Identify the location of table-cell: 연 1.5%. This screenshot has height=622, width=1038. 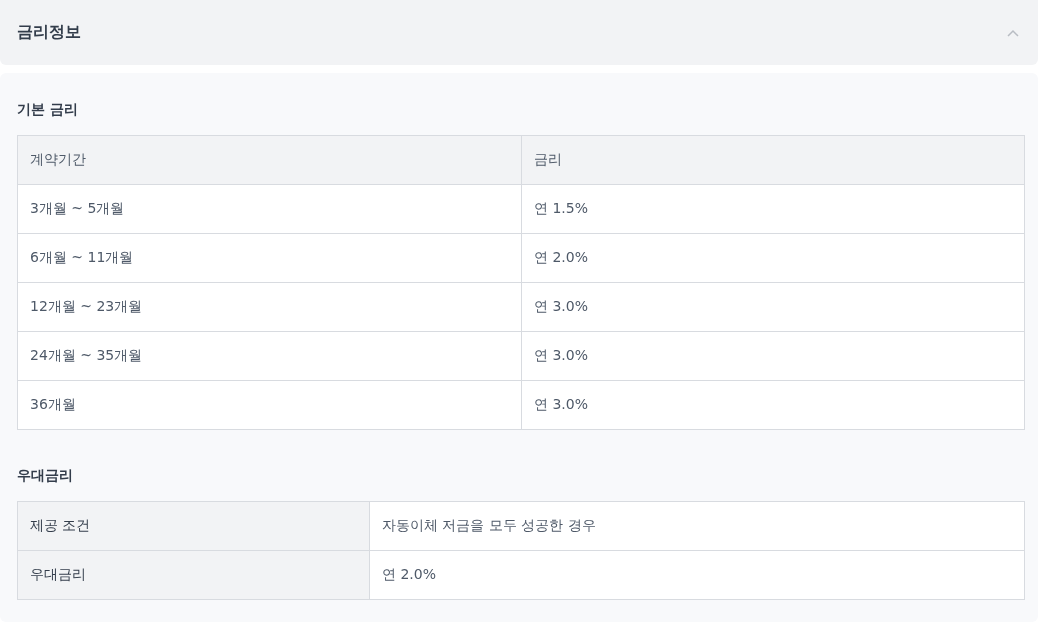
(773, 209).